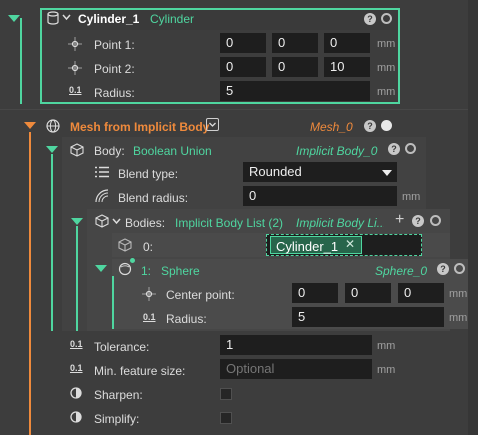 The width and height of the screenshot is (478, 435). What do you see at coordinates (139, 127) in the screenshot?
I see `mesh-title: Mesh from Implicit Body` at bounding box center [139, 127].